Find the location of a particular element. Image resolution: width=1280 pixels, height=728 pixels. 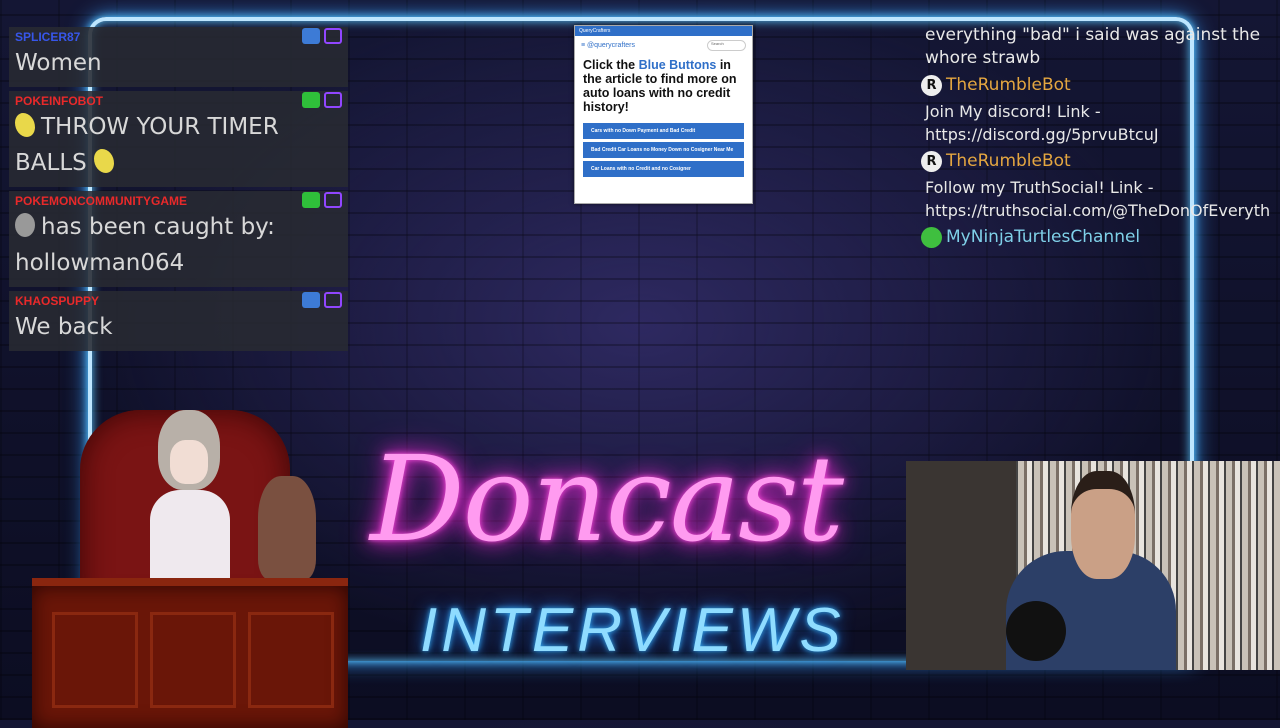

chat-text: THROW YOUR TIMER BALLS is located at coordinates (147, 145).